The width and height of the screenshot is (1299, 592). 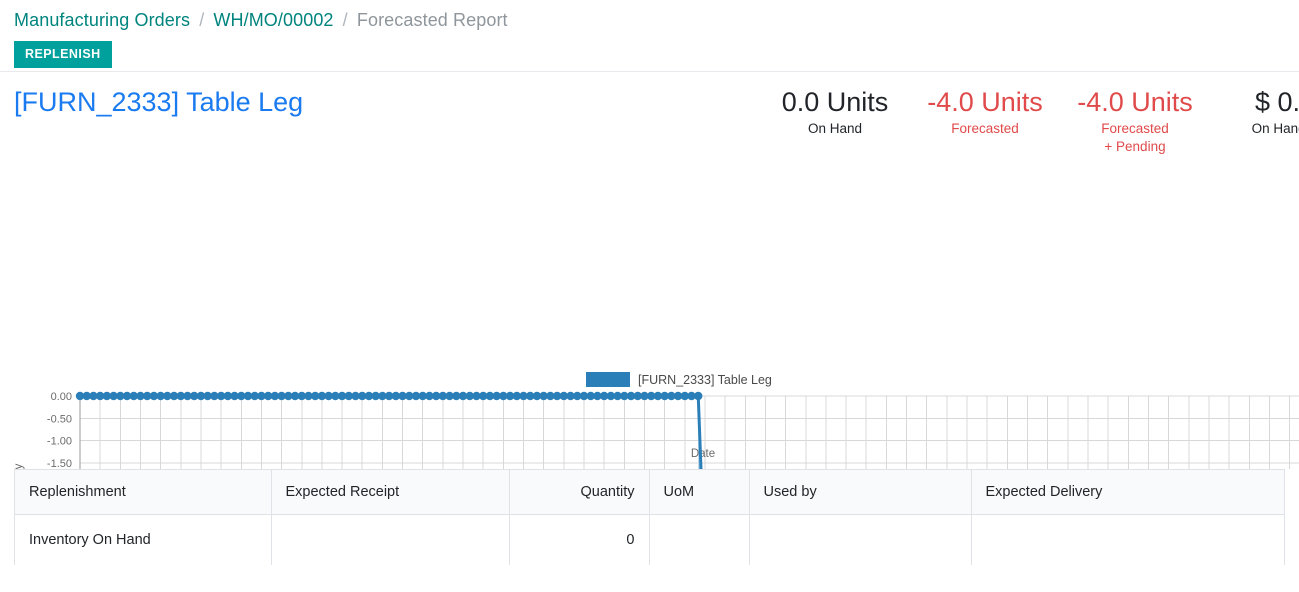 I want to click on breadcrumb-item-order: WH/MO/00002, so click(x=273, y=20).